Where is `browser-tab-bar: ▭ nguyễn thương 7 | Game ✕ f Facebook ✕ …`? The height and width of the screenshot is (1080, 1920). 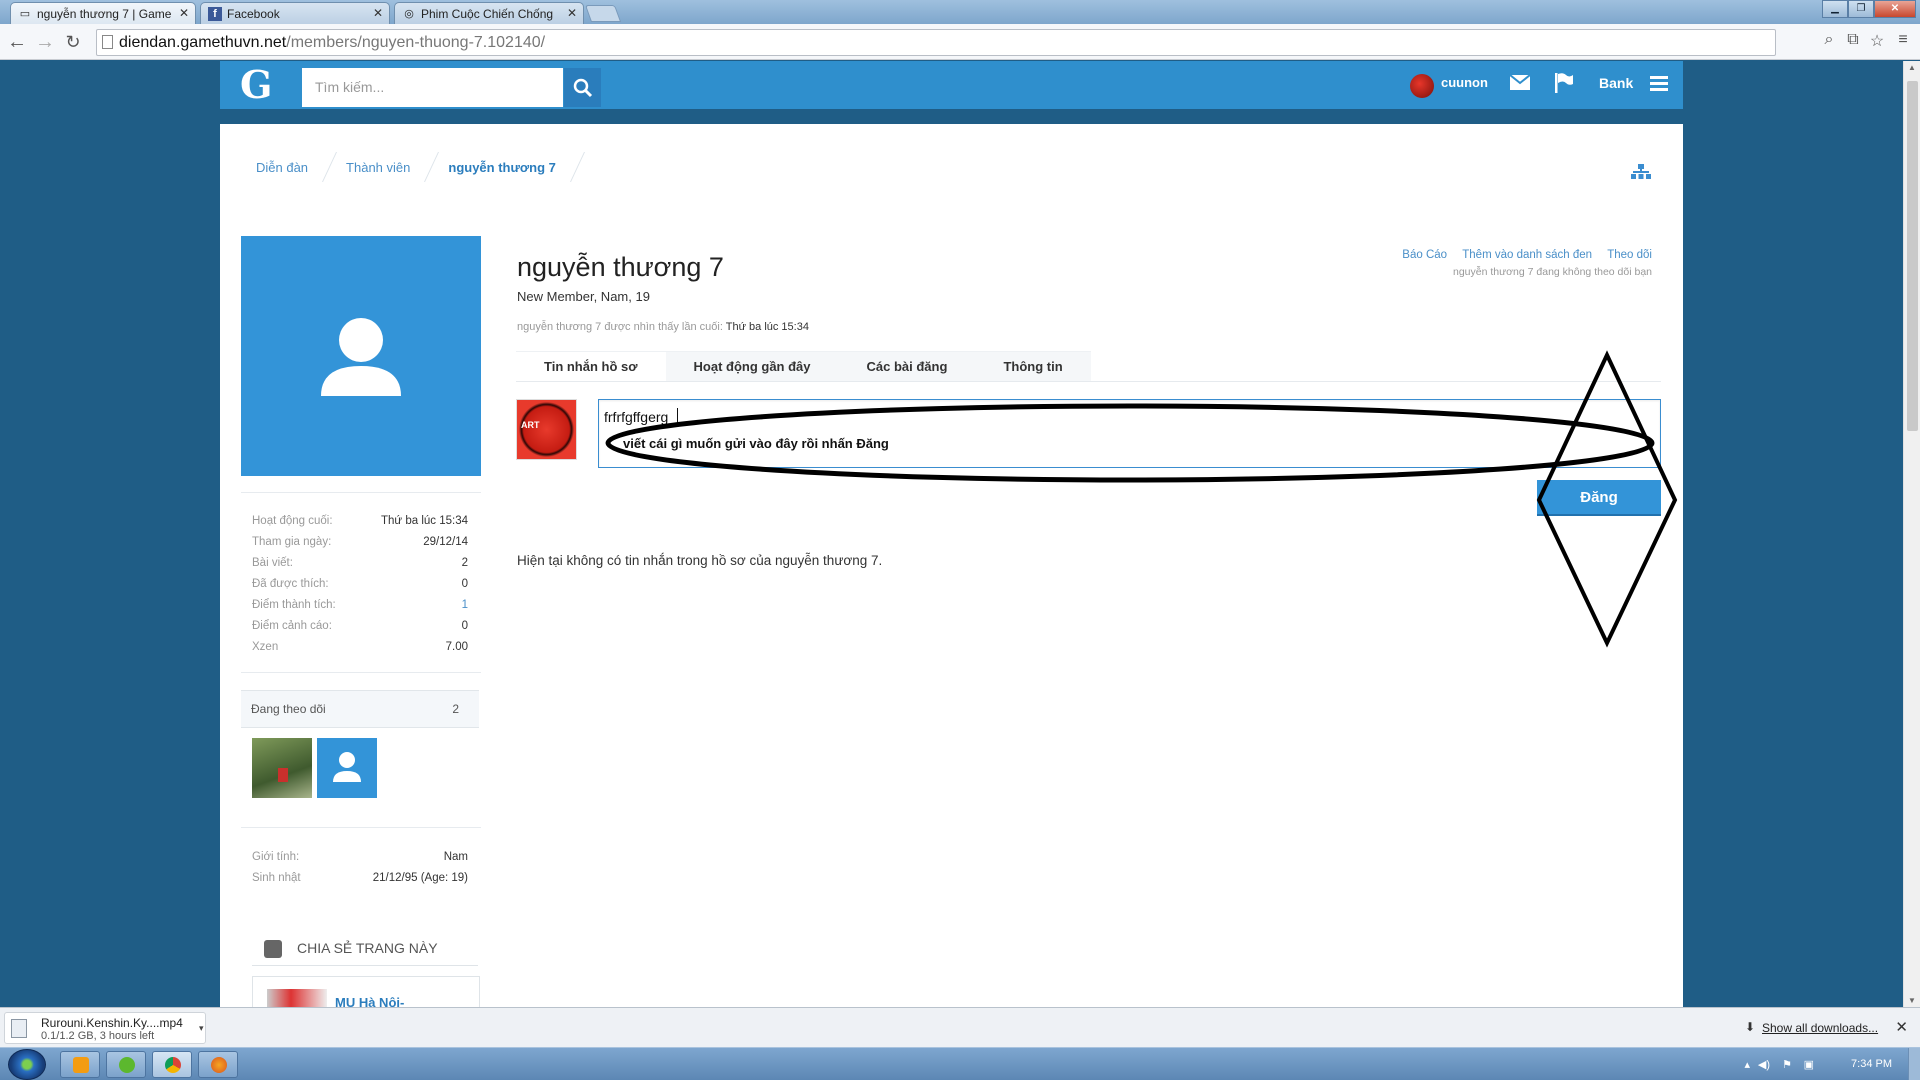
browser-tab-bar: ▭ nguyễn thương 7 | Game ✕ f Facebook ✕ … is located at coordinates (960, 12).